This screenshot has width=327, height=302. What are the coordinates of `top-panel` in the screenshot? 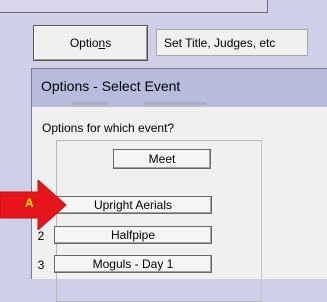 It's located at (134, 6).